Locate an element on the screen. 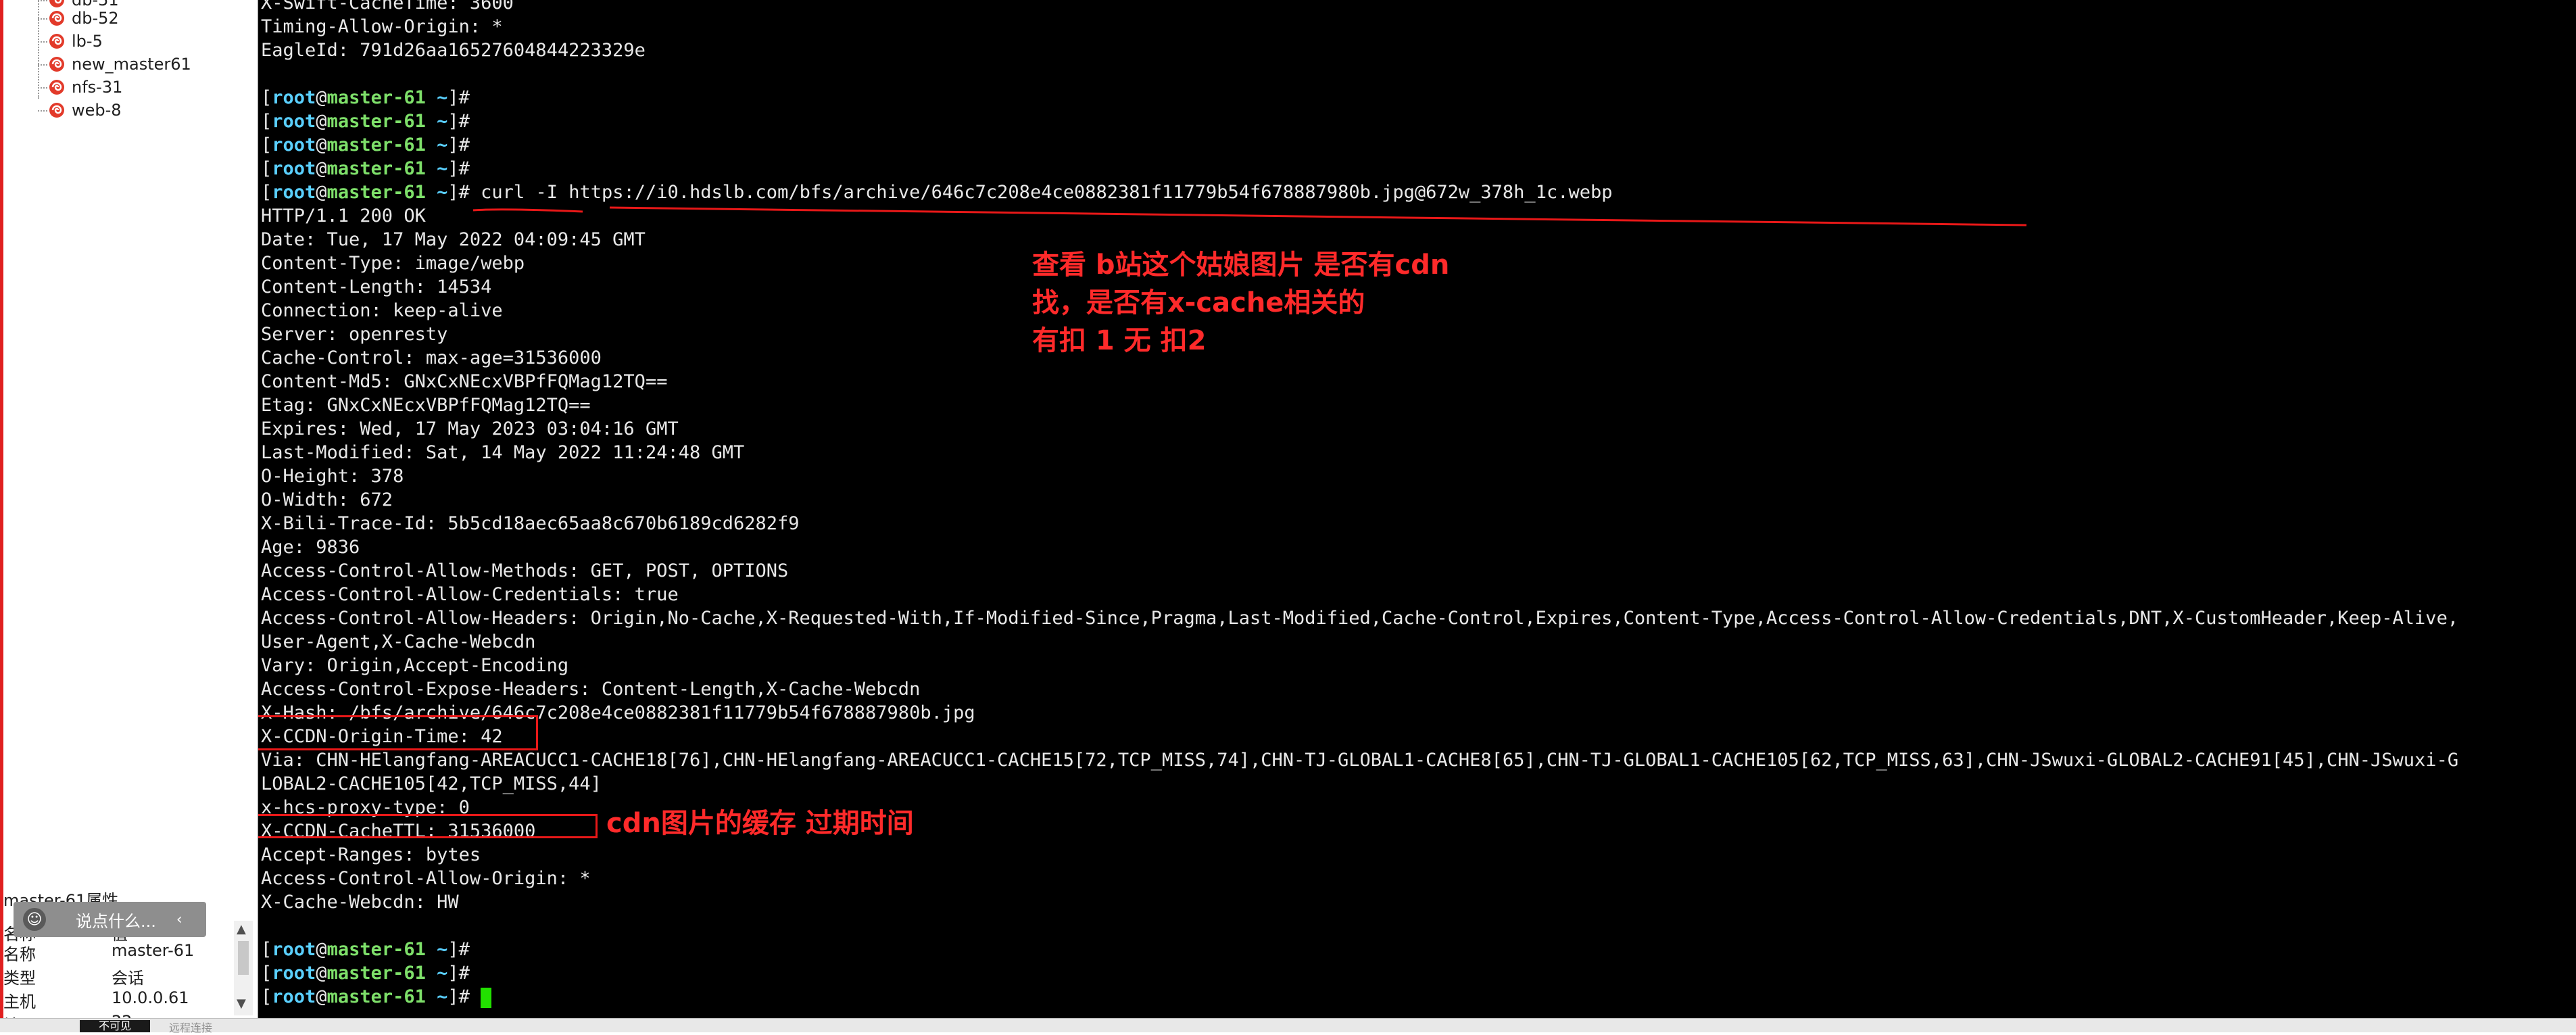  session-item-web-8: web-8 is located at coordinates (84, 111).